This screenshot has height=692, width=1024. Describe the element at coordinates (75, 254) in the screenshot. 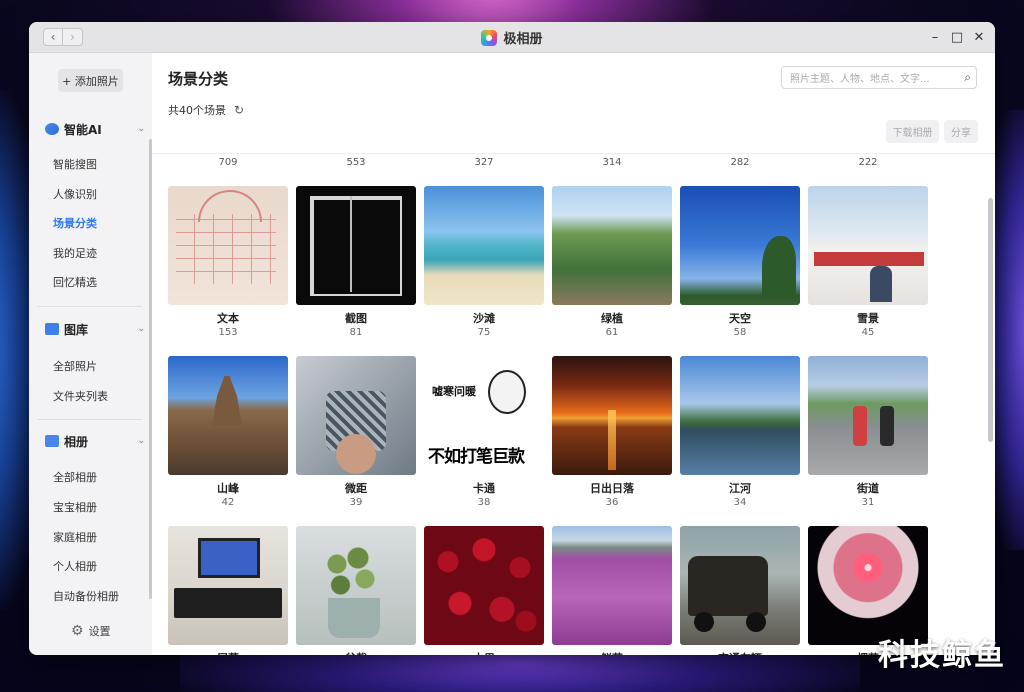

I see `sidebar-item-footprint: 我的足迹` at that location.